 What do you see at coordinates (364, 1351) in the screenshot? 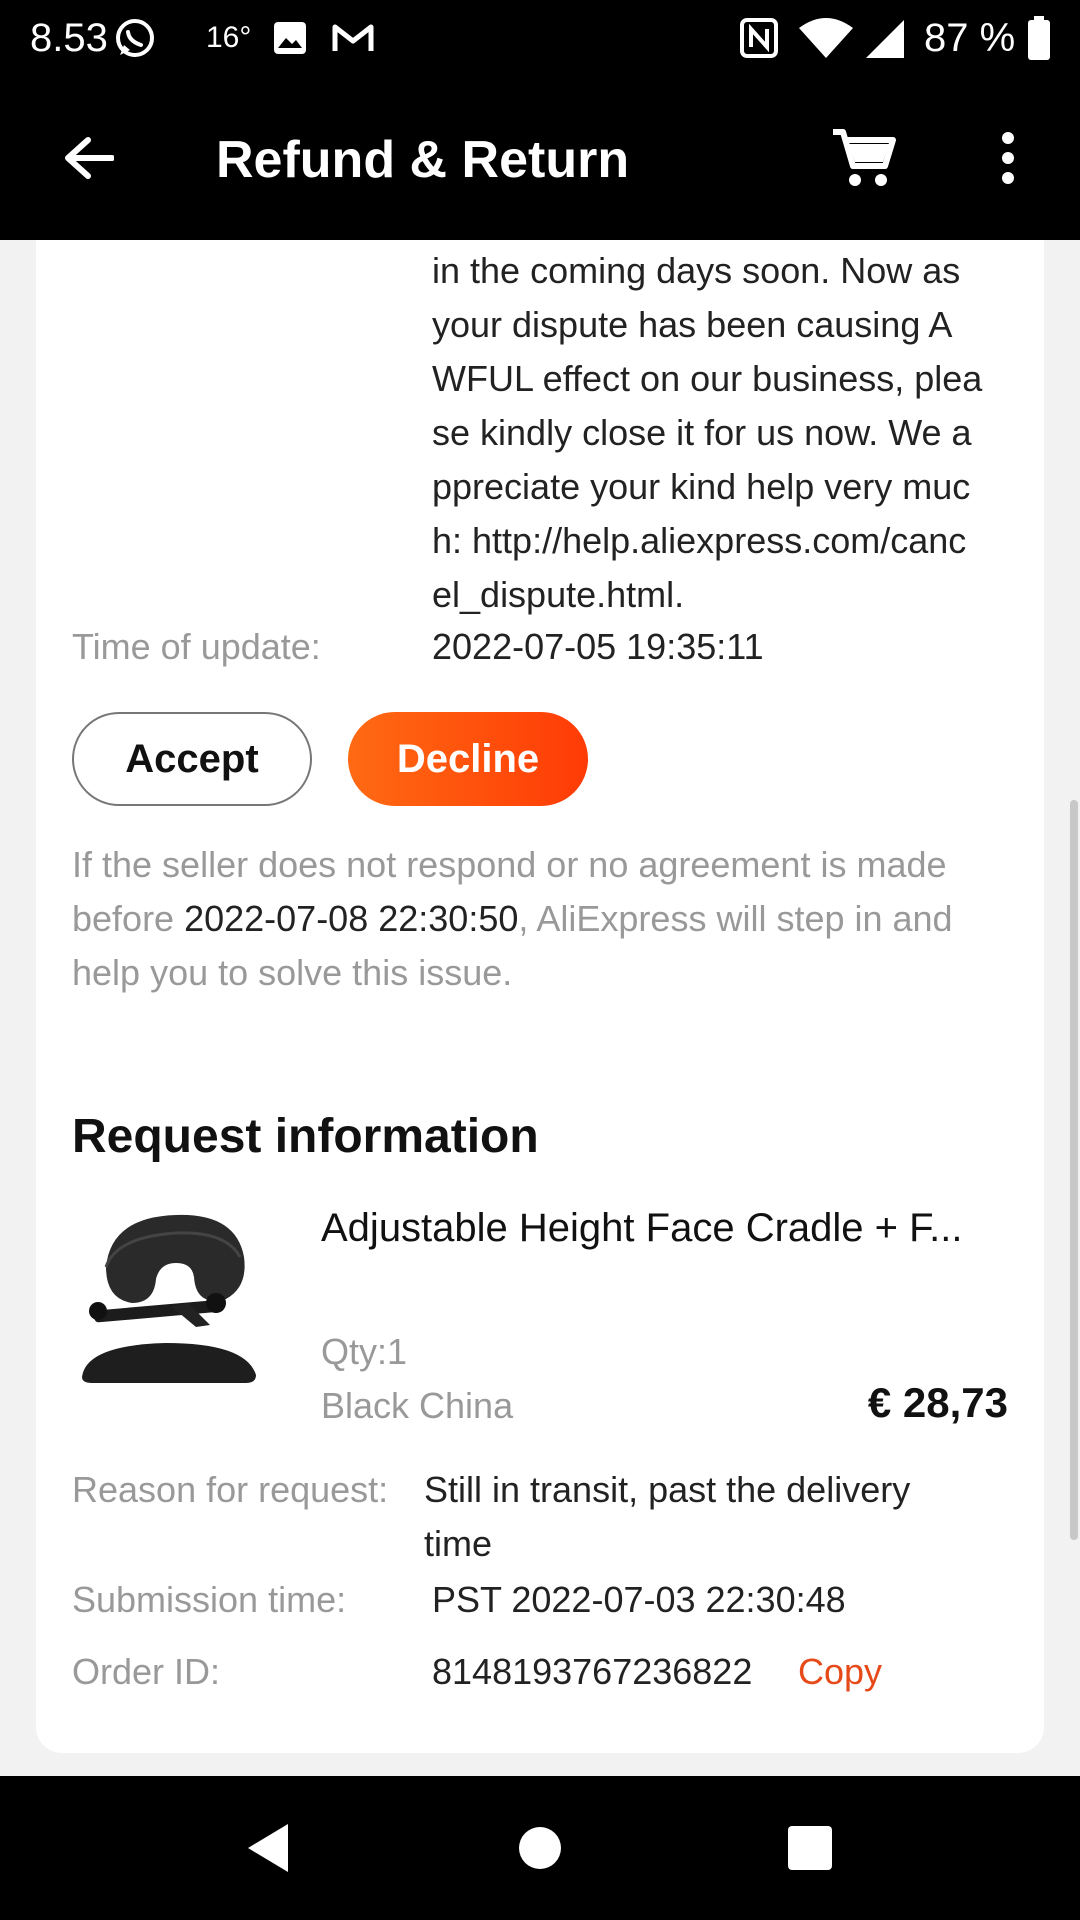
I see `product-quantity: Qty:1` at bounding box center [364, 1351].